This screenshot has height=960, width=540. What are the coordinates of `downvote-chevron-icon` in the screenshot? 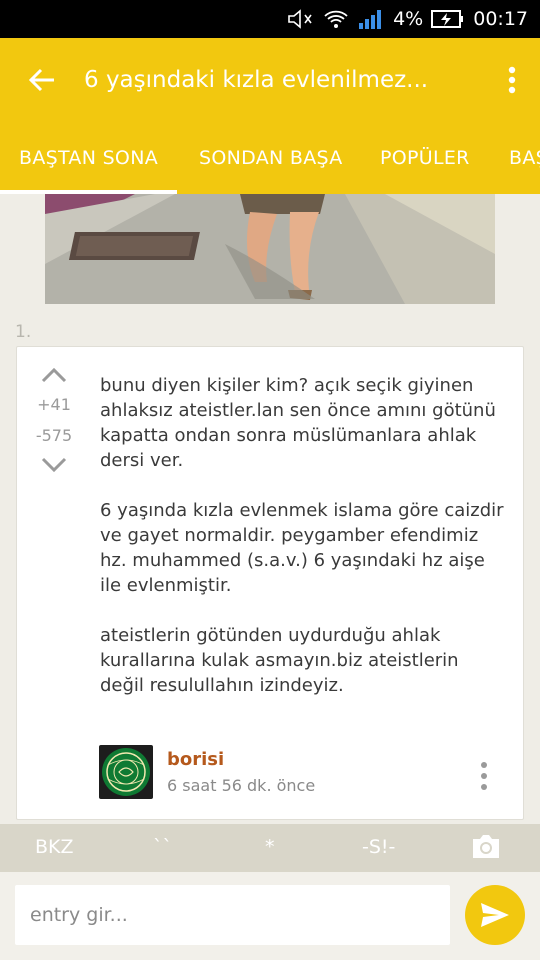 It's located at (54, 465).